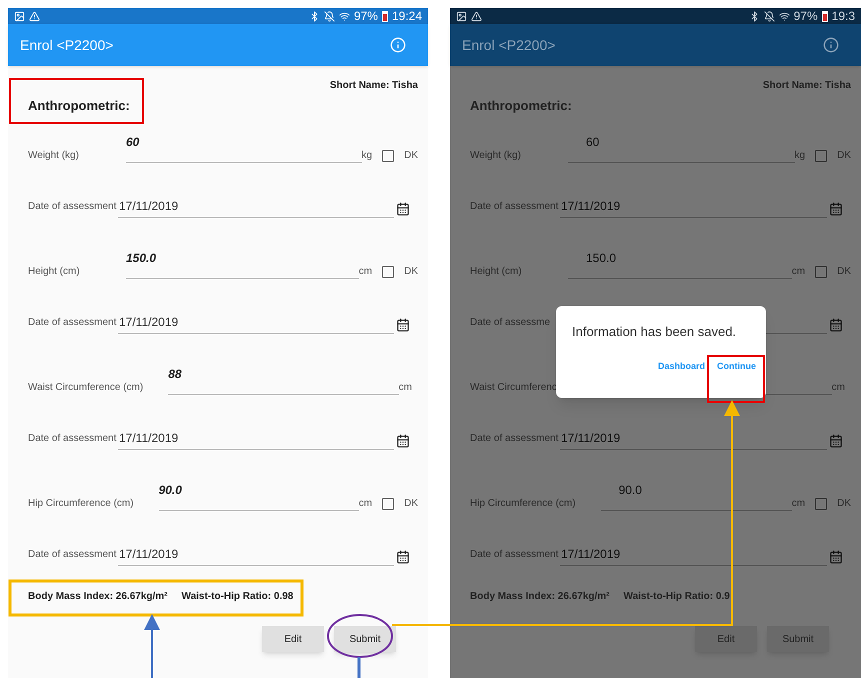 The height and width of the screenshot is (678, 861). Describe the element at coordinates (843, 16) in the screenshot. I see `clock: 19:3` at that location.